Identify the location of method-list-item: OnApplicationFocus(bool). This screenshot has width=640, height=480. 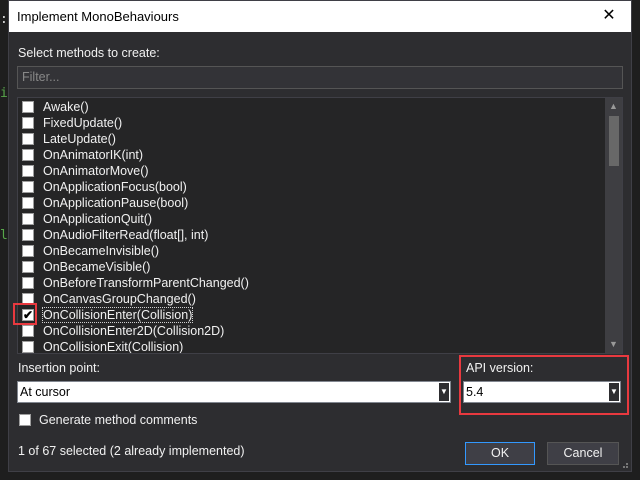
(320, 187).